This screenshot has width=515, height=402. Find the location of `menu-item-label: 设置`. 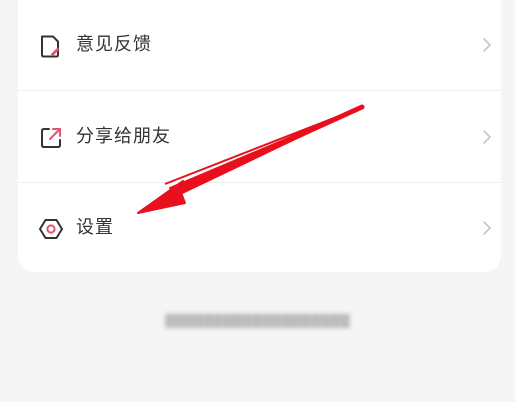

menu-item-label: 设置 is located at coordinates (95, 227).